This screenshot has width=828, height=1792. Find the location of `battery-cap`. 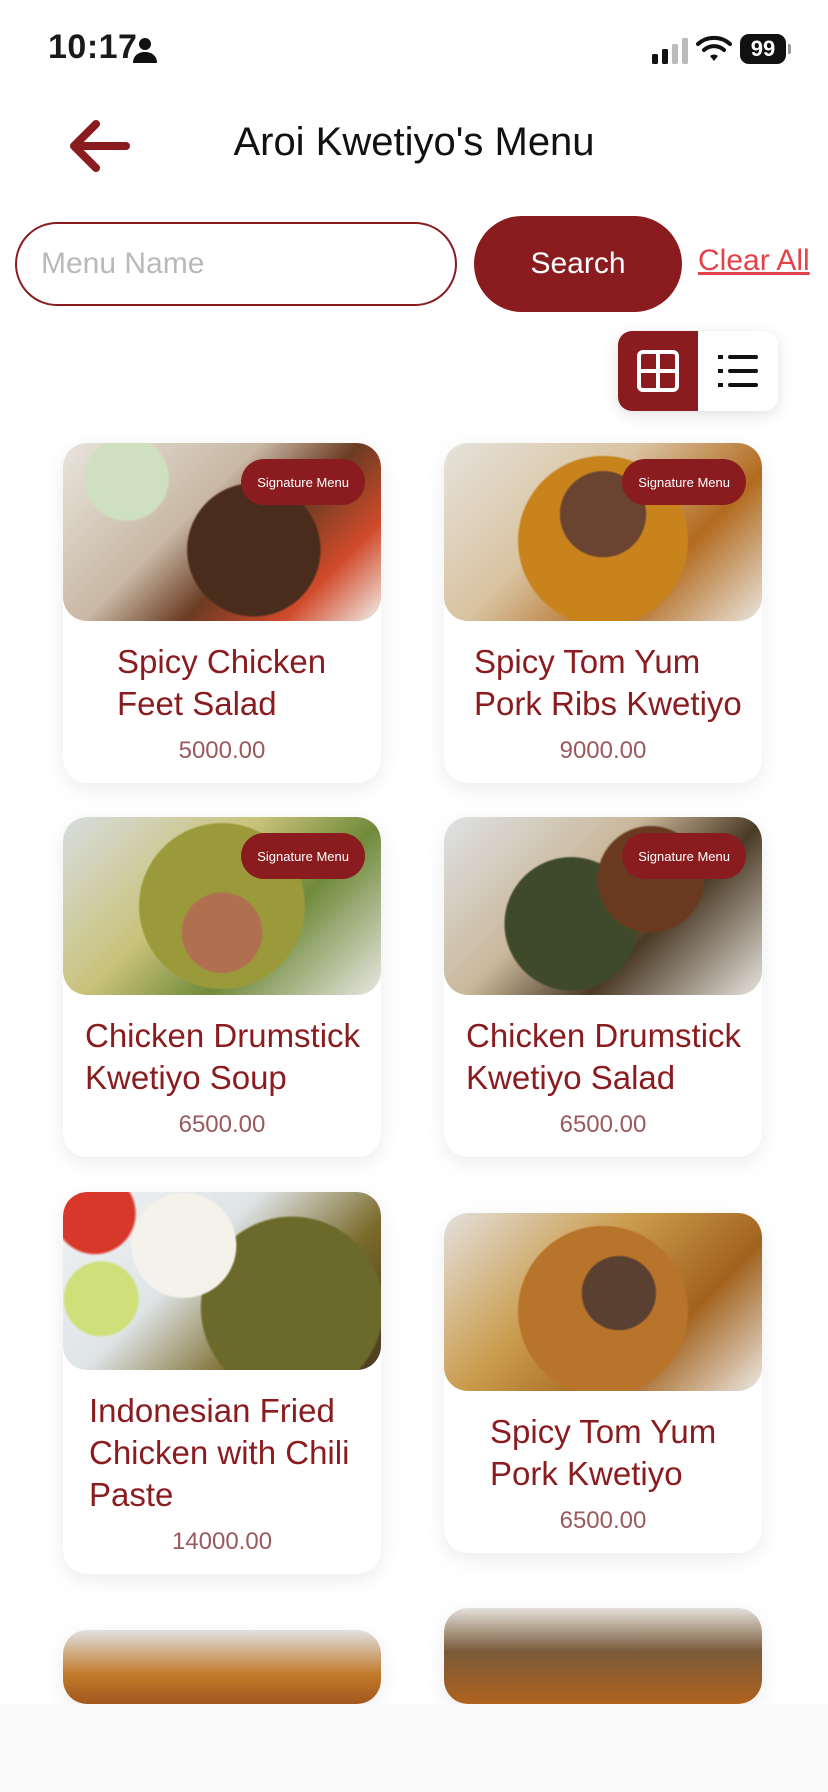

battery-cap is located at coordinates (789, 49).